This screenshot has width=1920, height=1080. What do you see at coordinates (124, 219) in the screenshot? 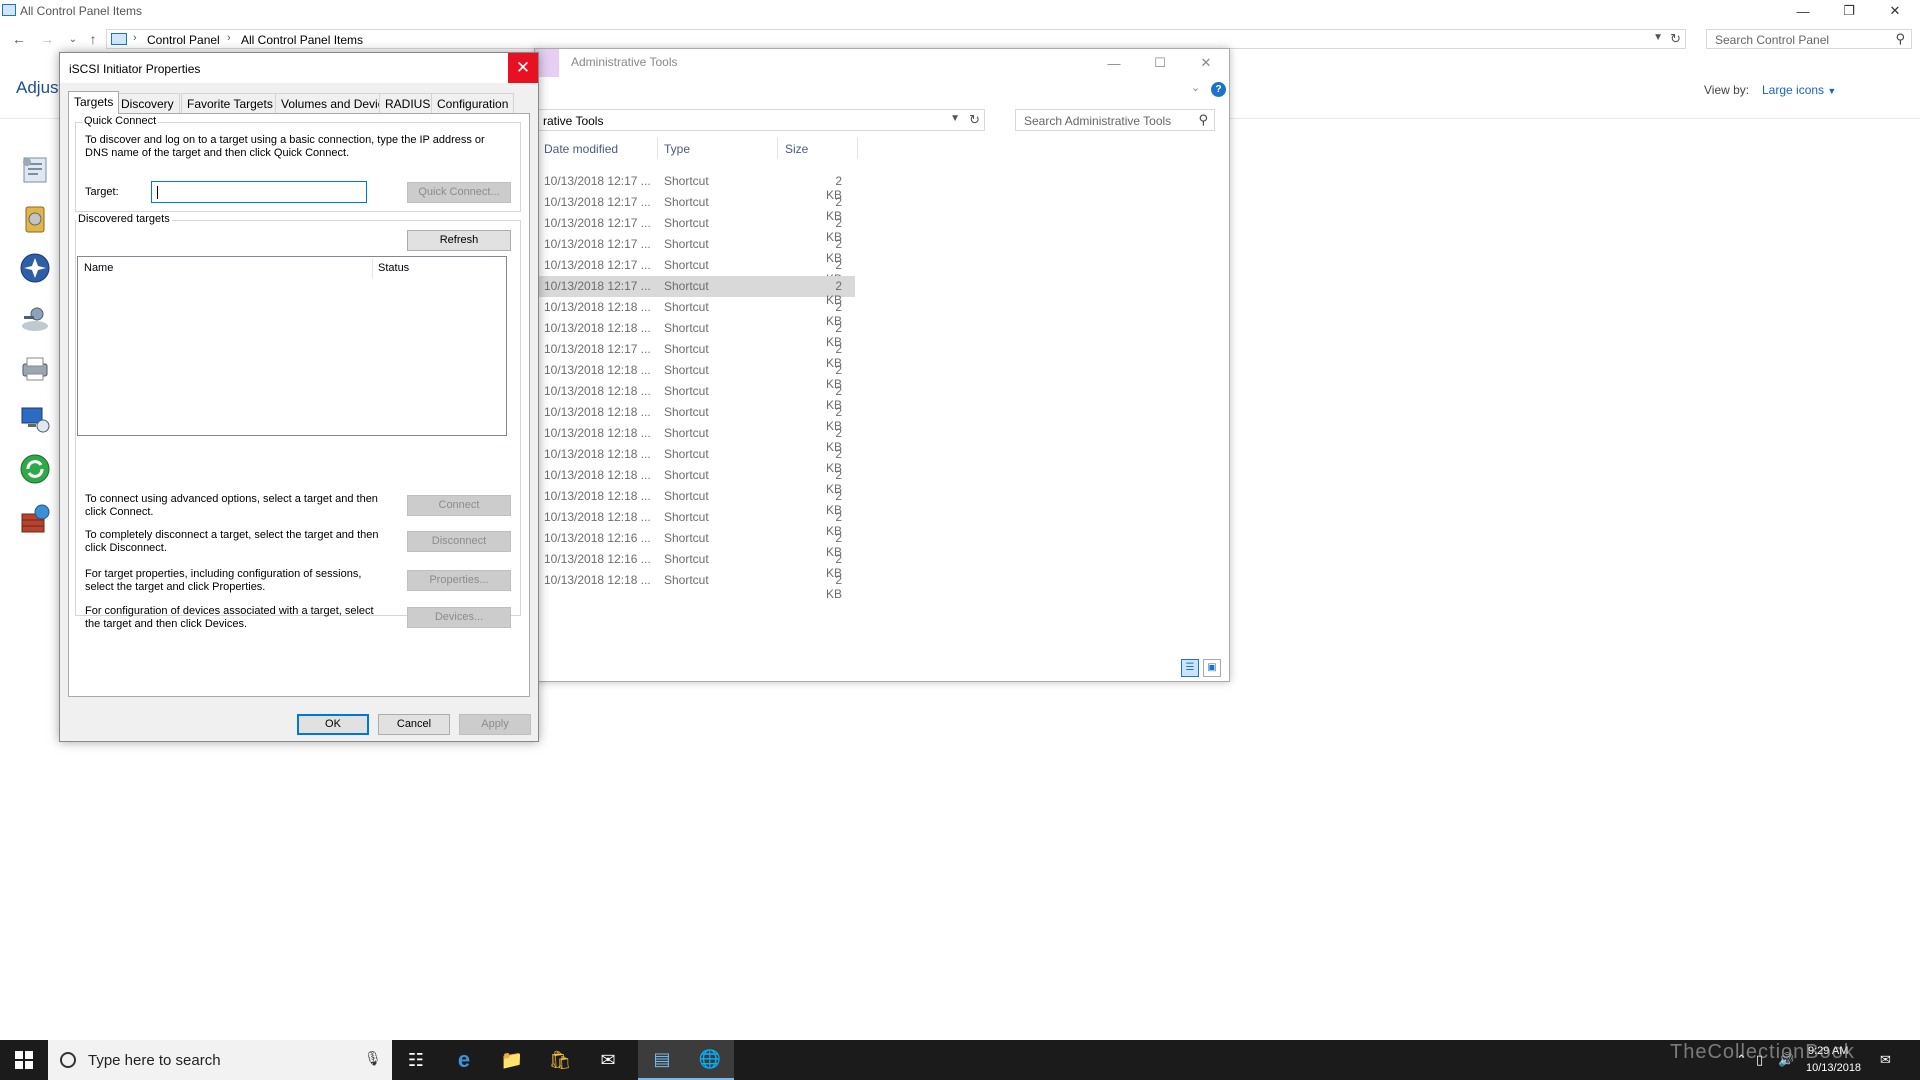
I see `group-label: Discovered targets` at bounding box center [124, 219].